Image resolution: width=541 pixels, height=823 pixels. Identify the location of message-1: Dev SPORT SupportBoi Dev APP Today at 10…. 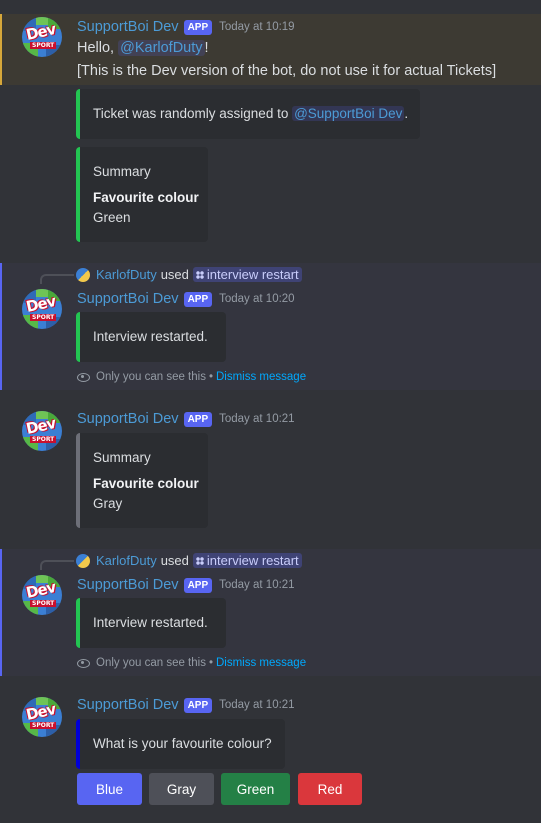
(270, 49).